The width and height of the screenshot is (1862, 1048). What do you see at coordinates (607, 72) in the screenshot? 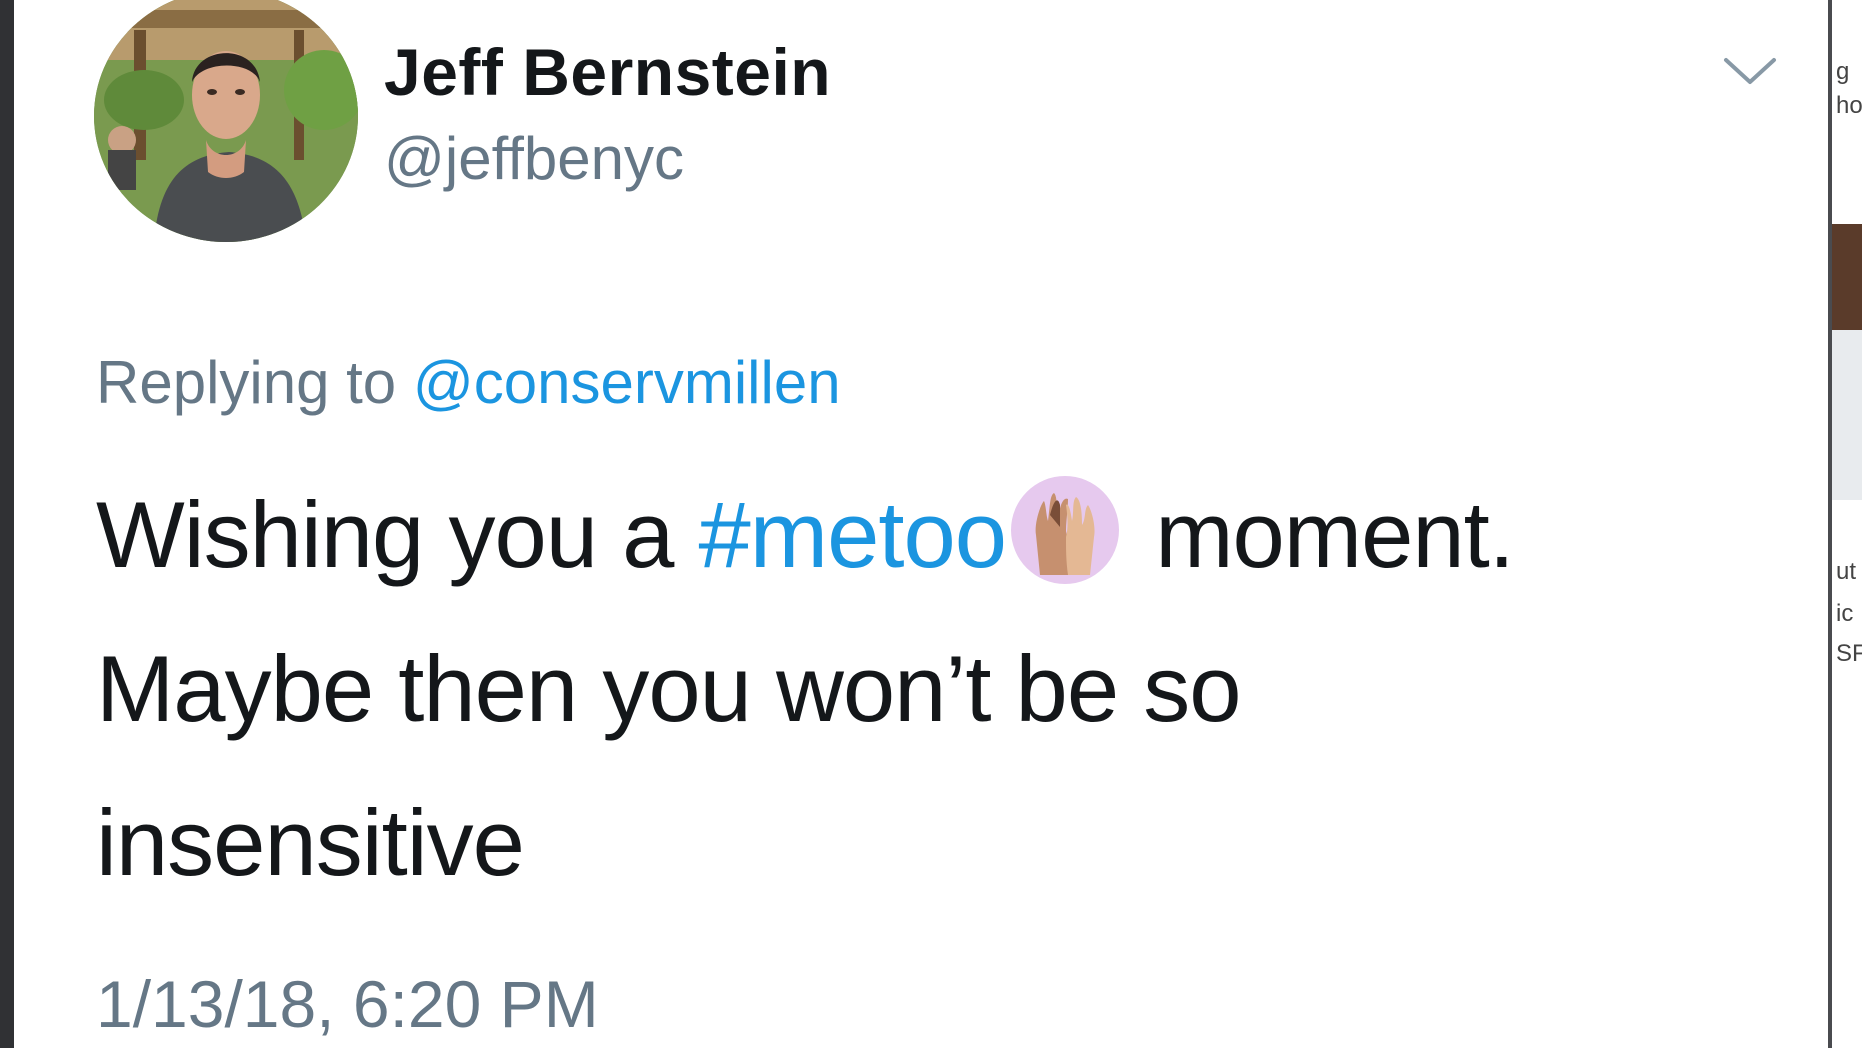
I see `display-name: Jeff Bernstein` at bounding box center [607, 72].